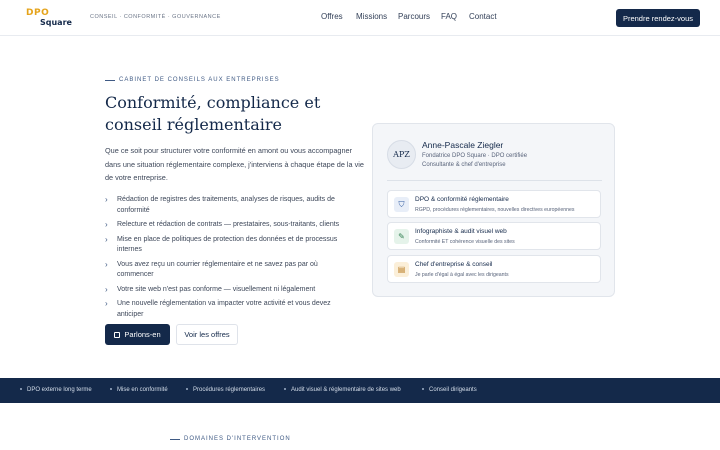  What do you see at coordinates (453, 390) in the screenshot?
I see `band-item-label: Conseil dirigeants` at bounding box center [453, 390].